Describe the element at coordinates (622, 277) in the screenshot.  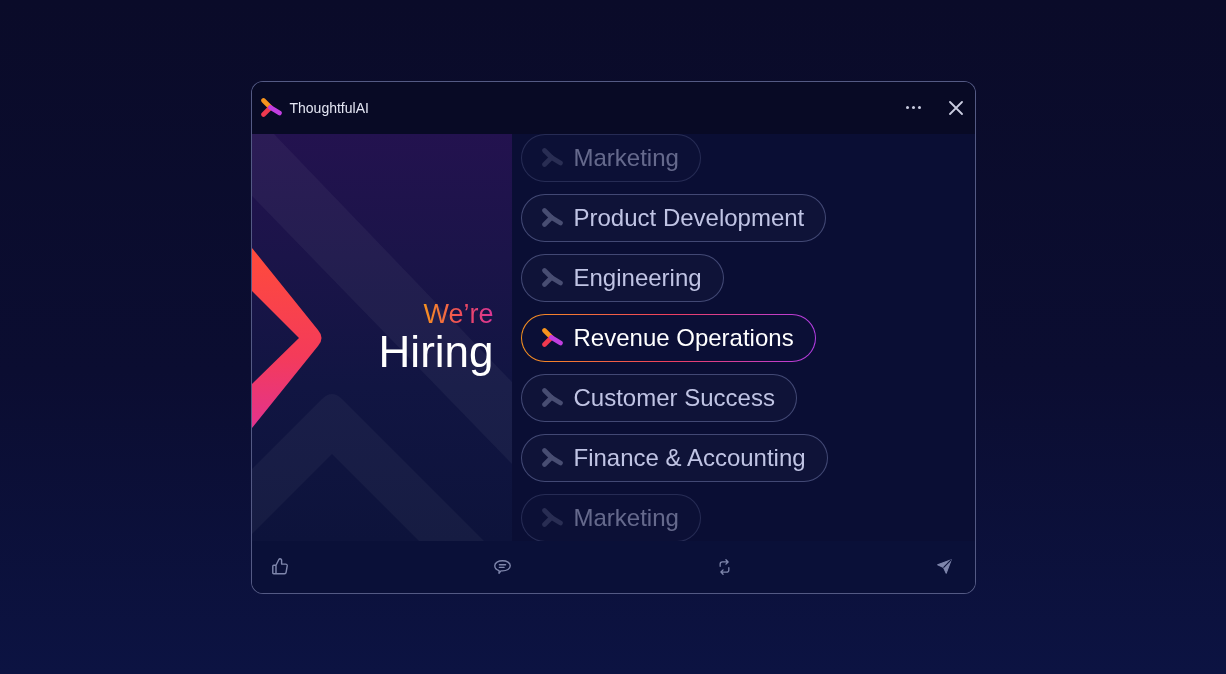
I see `department-pill: Engineering` at that location.